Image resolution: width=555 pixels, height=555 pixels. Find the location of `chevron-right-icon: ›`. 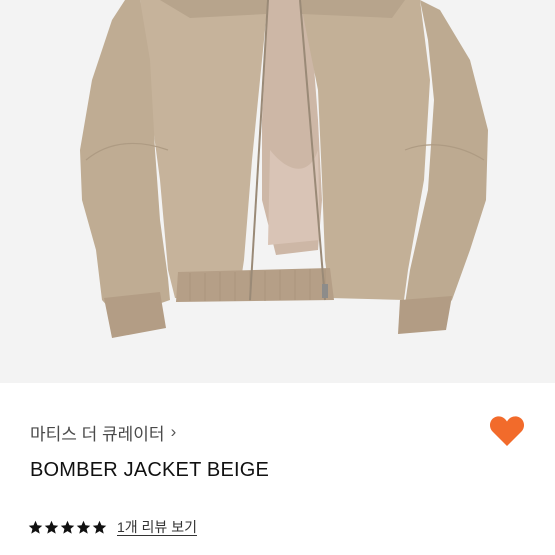

chevron-right-icon: › is located at coordinates (173, 431).